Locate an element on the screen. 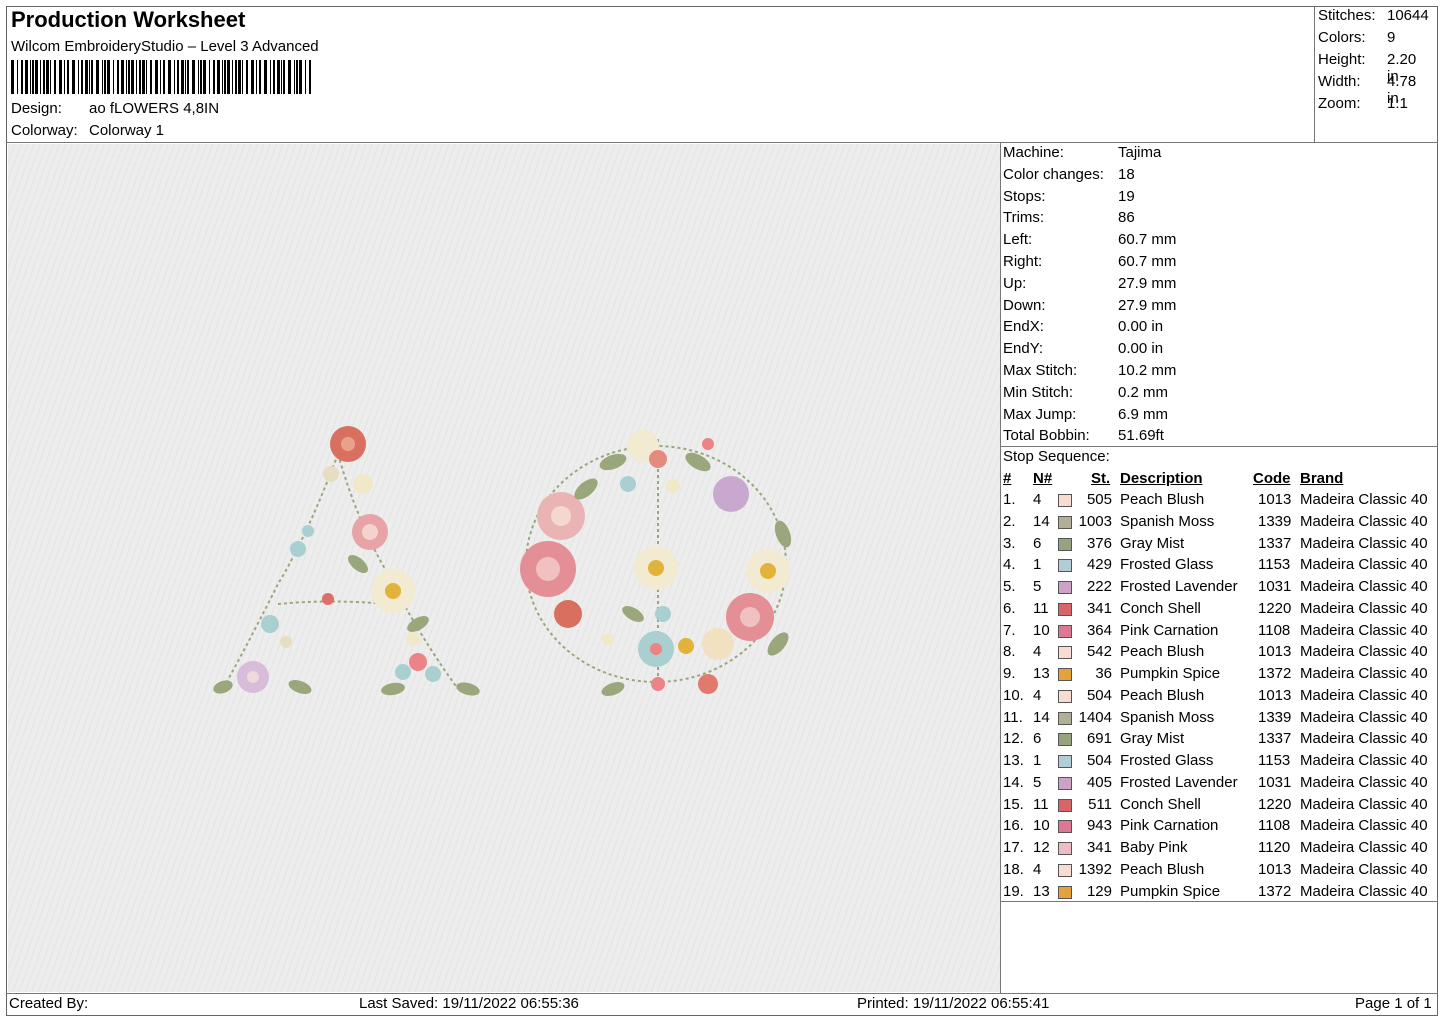 Image resolution: width=1445 pixels, height=1021 pixels. row-code: 1153 is located at coordinates (1274, 565).